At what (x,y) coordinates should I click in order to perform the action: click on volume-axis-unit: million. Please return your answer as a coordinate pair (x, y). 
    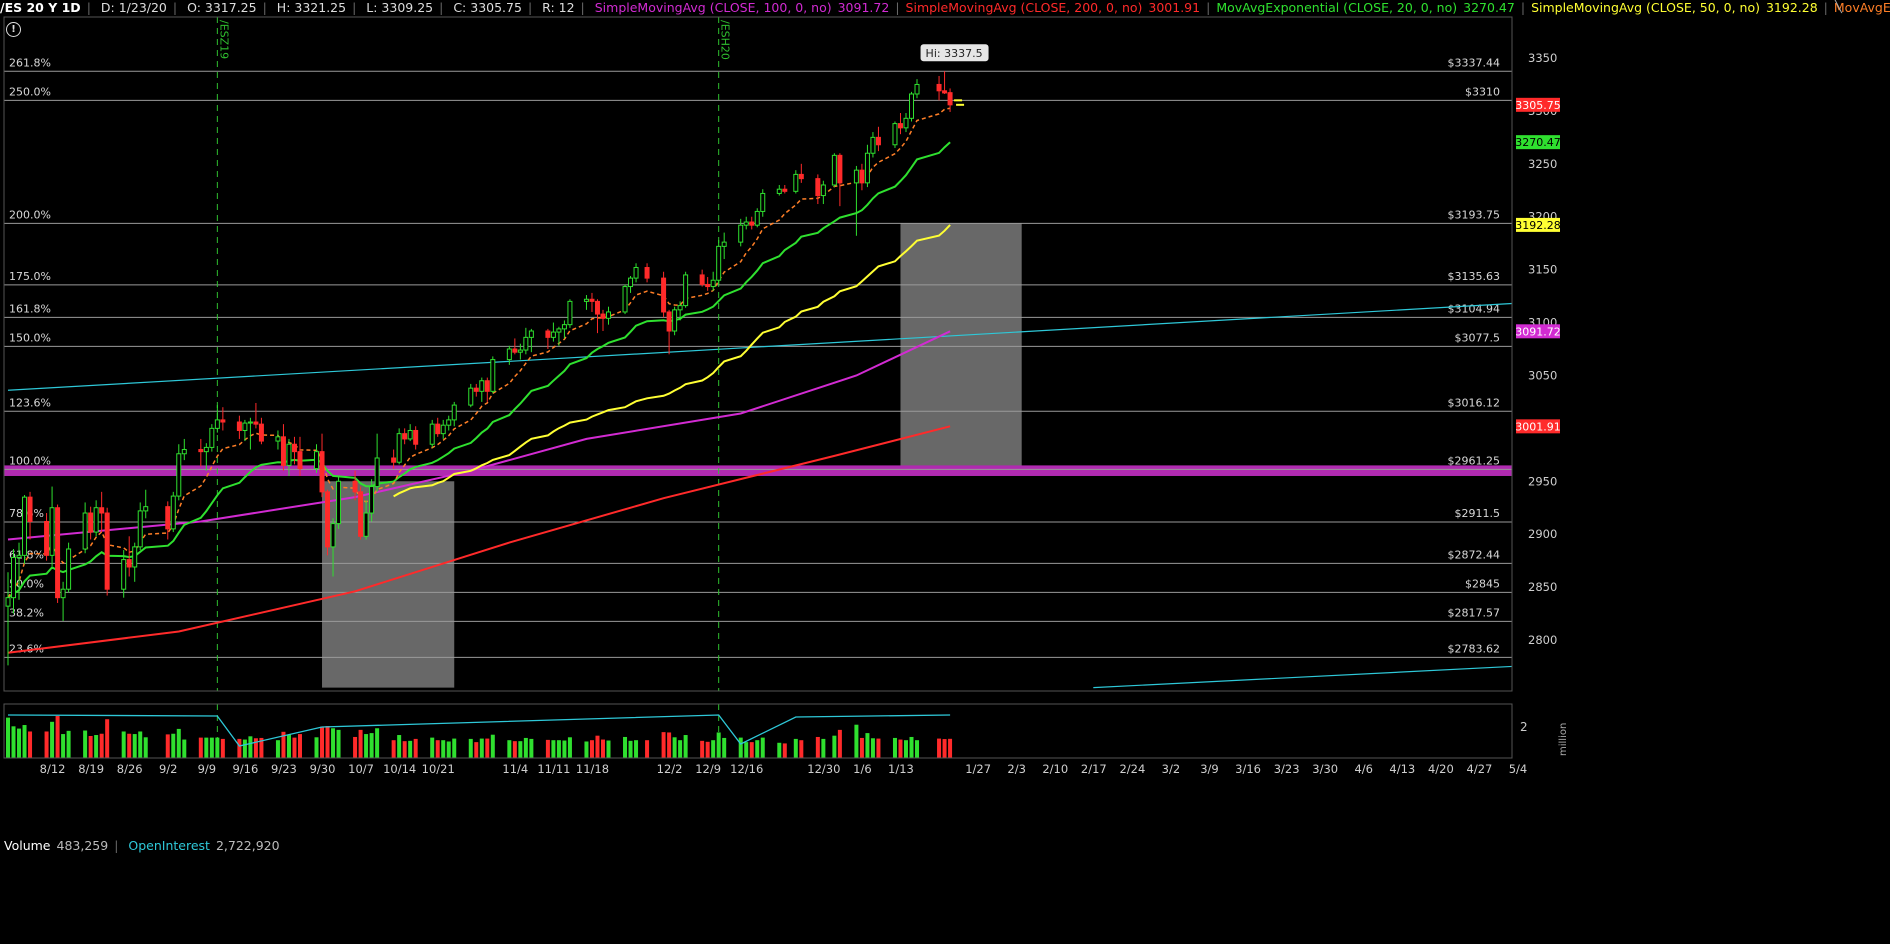
    Looking at the image, I should click on (1563, 739).